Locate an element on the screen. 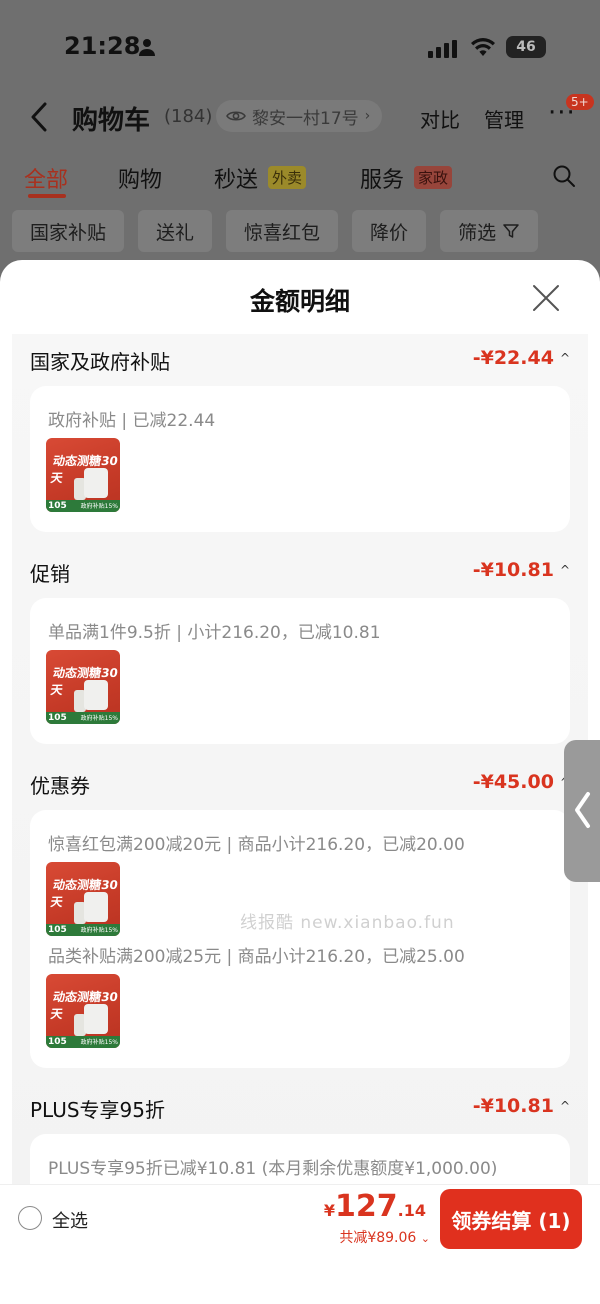  signal-icon is located at coordinates (443, 51).